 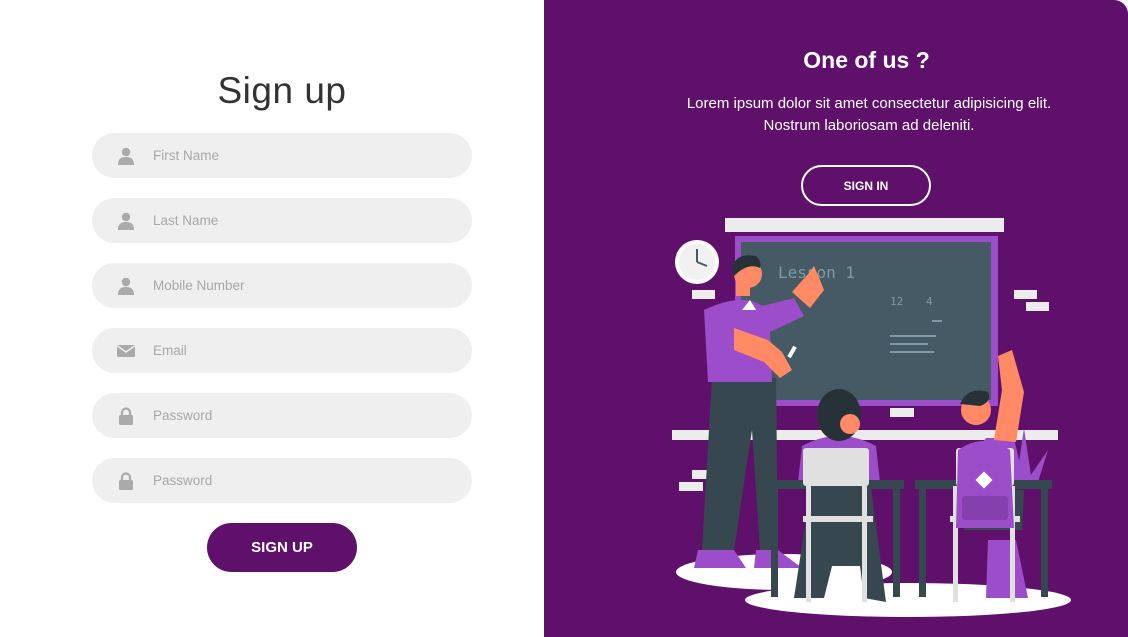 What do you see at coordinates (126, 351) in the screenshot?
I see `envelope-icon` at bounding box center [126, 351].